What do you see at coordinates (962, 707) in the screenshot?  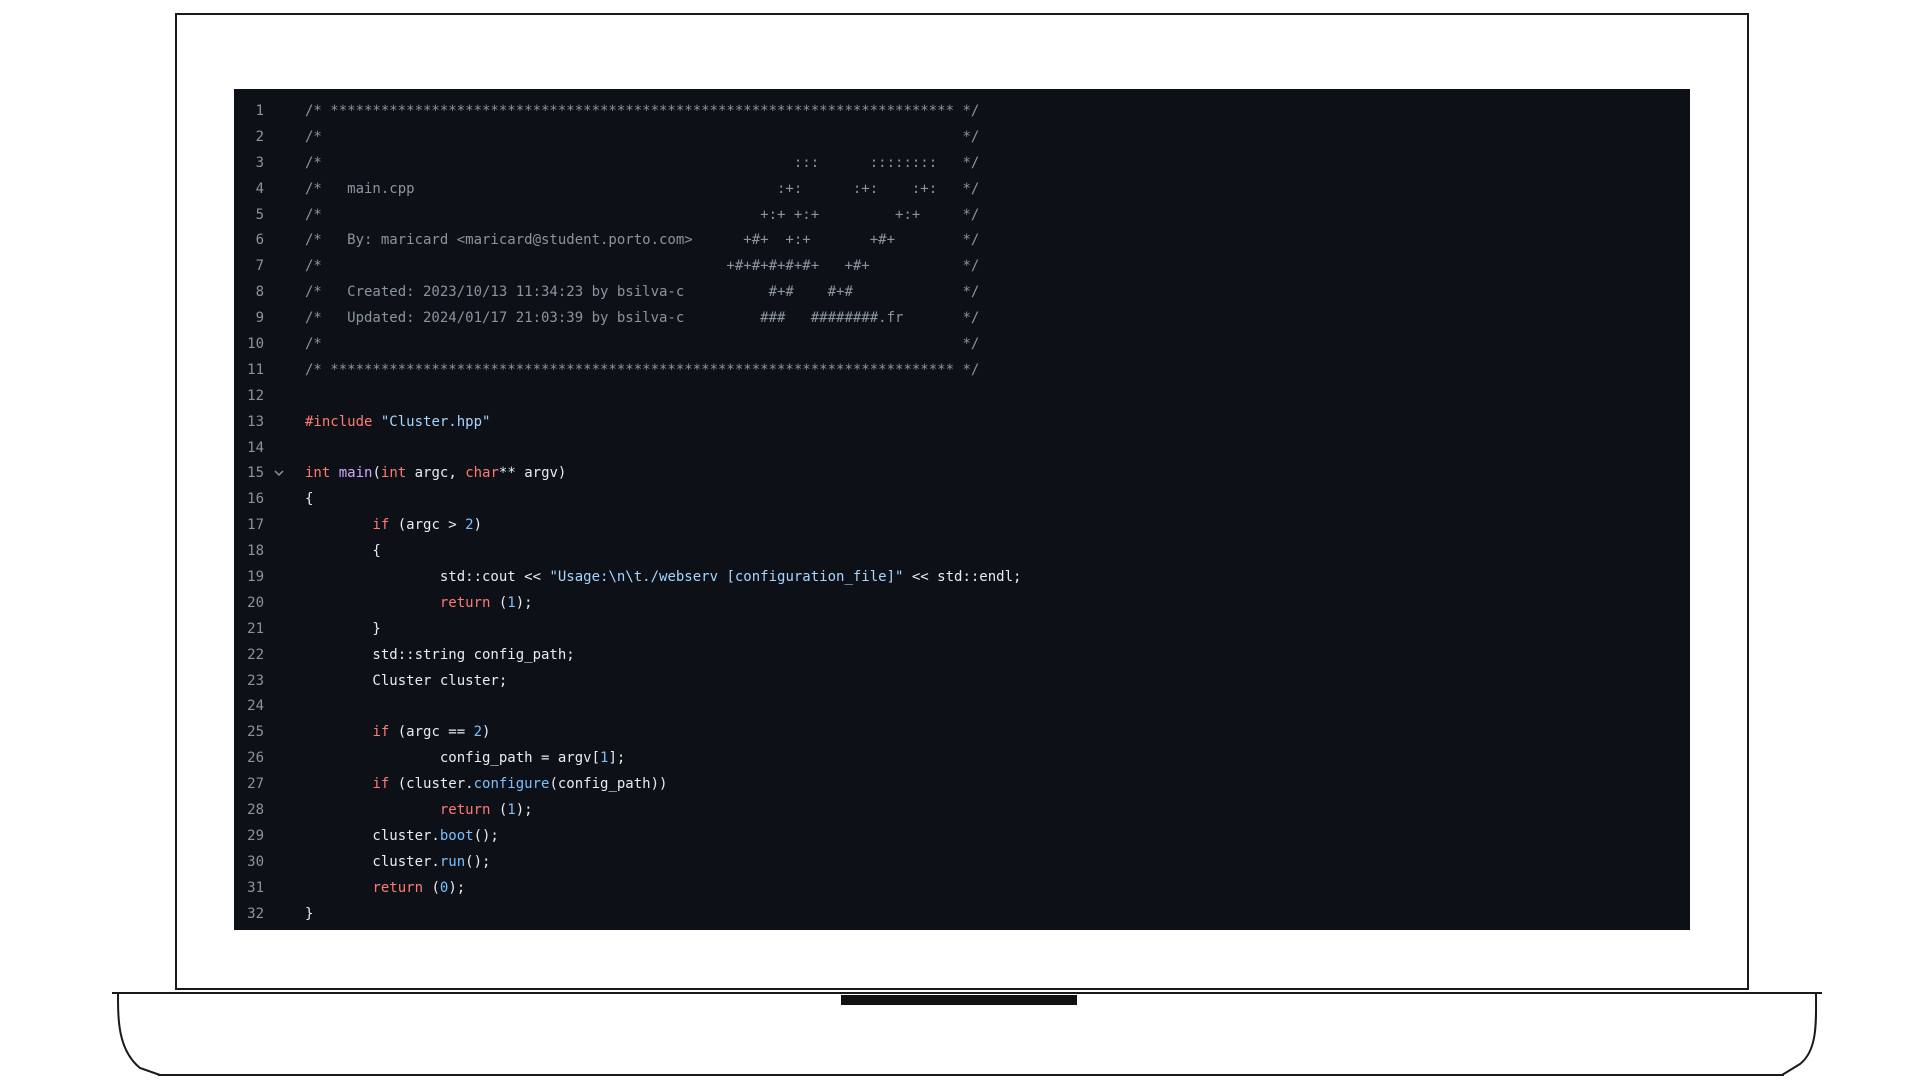 I see `code-line: 24` at bounding box center [962, 707].